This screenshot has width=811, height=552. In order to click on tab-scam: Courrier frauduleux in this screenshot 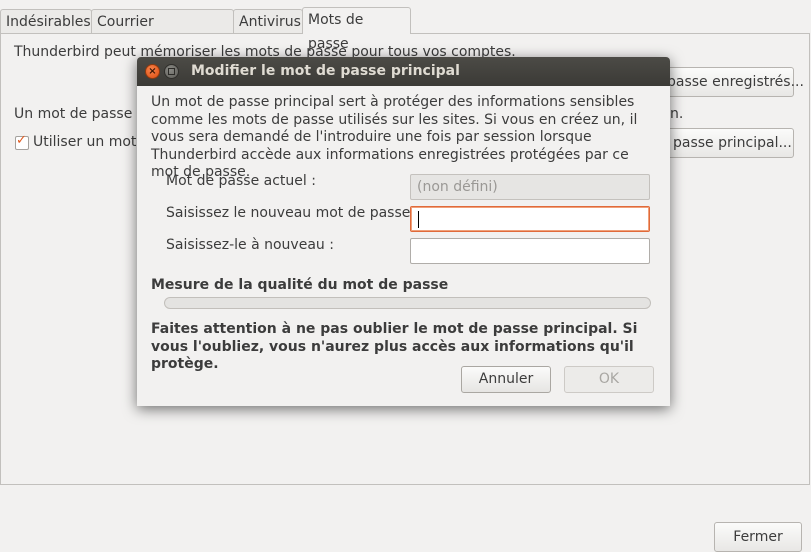, I will do `click(162, 31)`.